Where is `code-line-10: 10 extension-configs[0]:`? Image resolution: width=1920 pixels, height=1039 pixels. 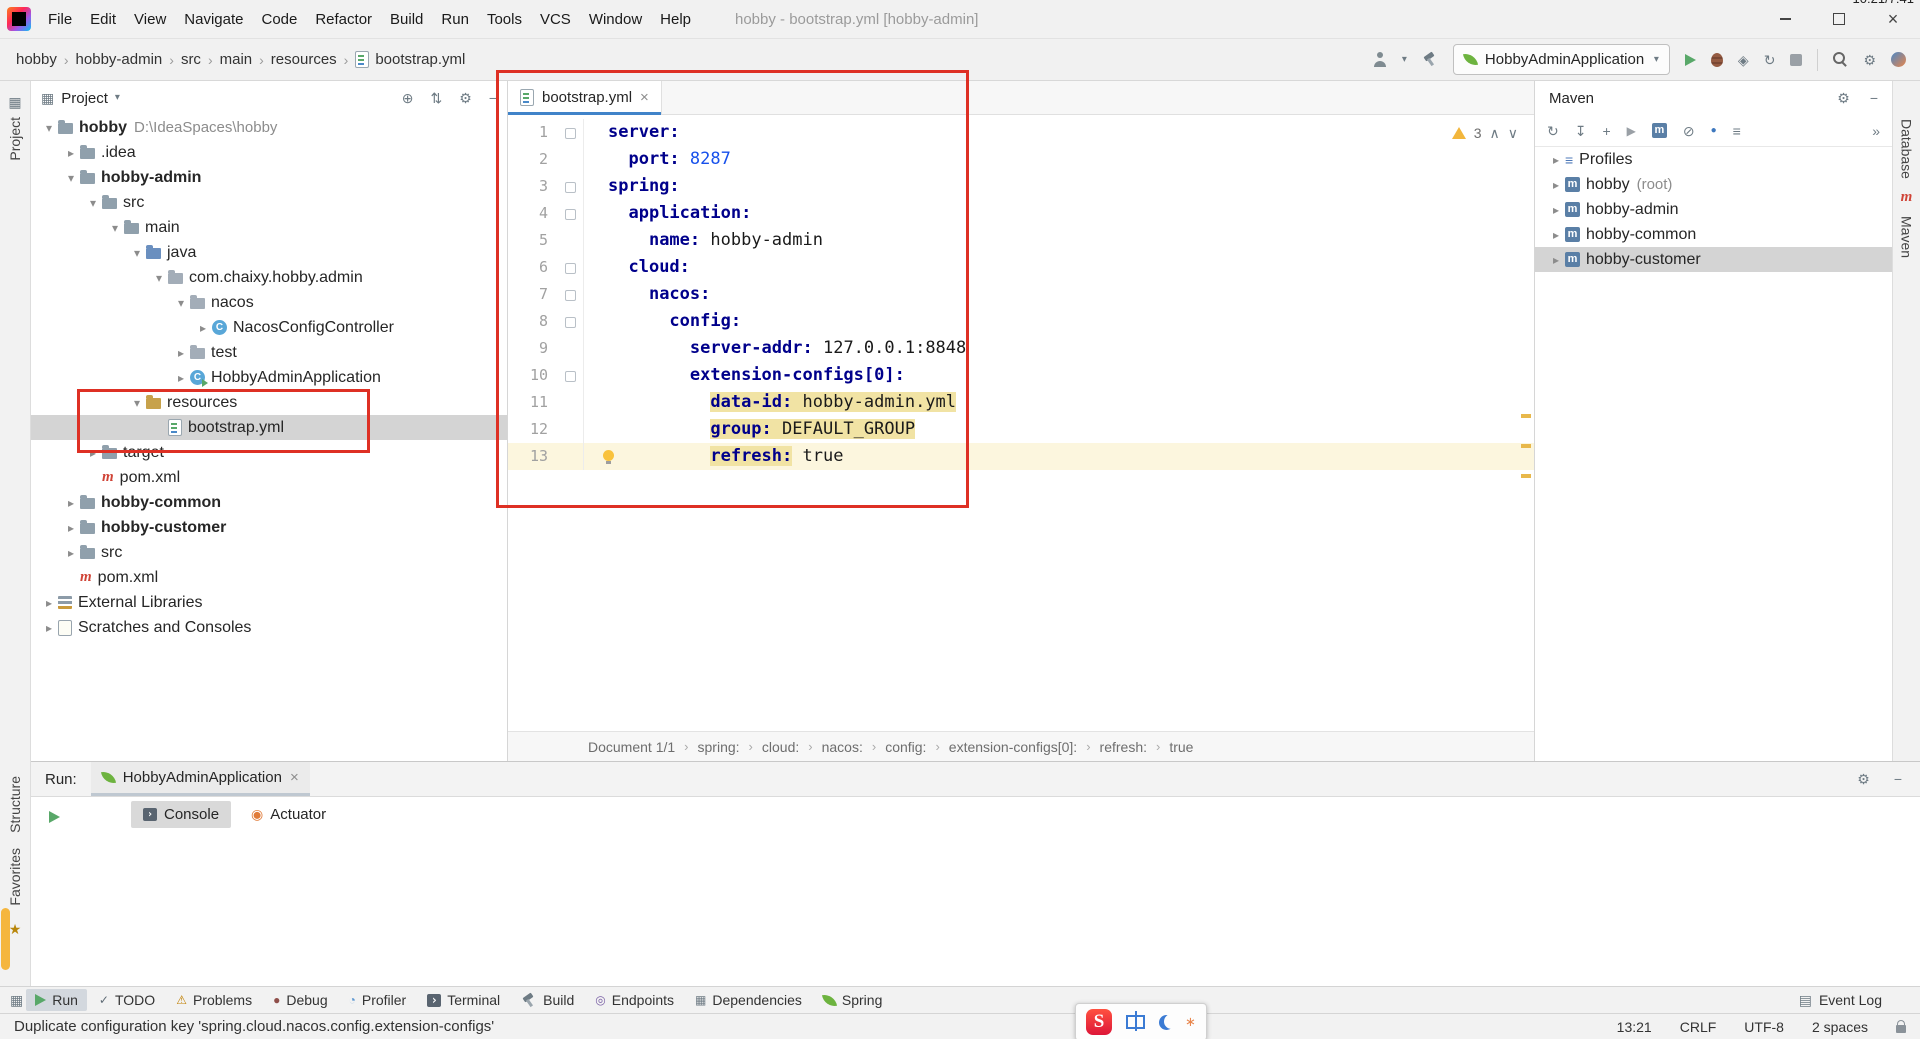
code-line-10: 10 extension-configs[0]: is located at coordinates (1021, 375).